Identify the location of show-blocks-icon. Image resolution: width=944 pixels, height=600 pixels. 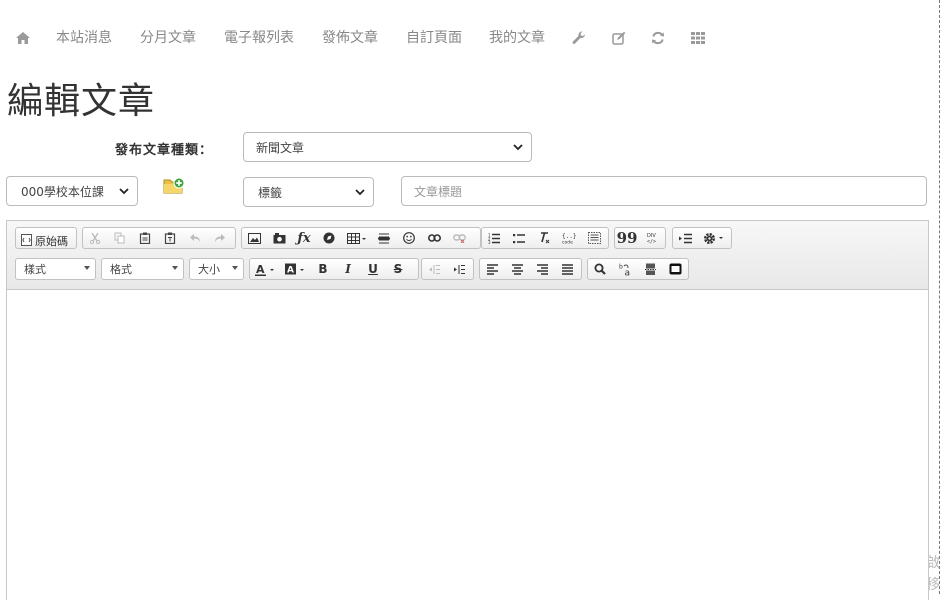
(594, 238).